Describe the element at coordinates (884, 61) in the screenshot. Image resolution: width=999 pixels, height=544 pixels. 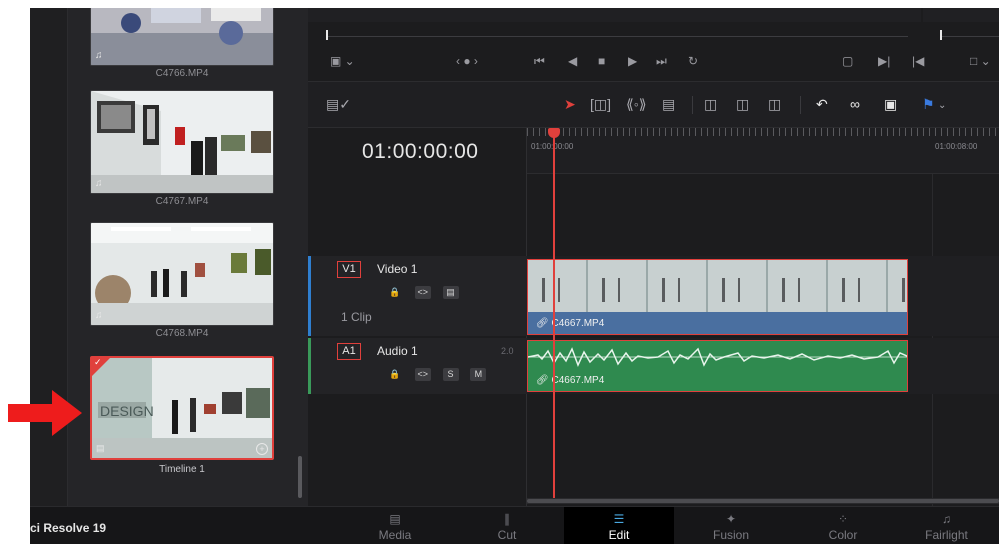
I see `mark-in-icon: ▶|` at that location.